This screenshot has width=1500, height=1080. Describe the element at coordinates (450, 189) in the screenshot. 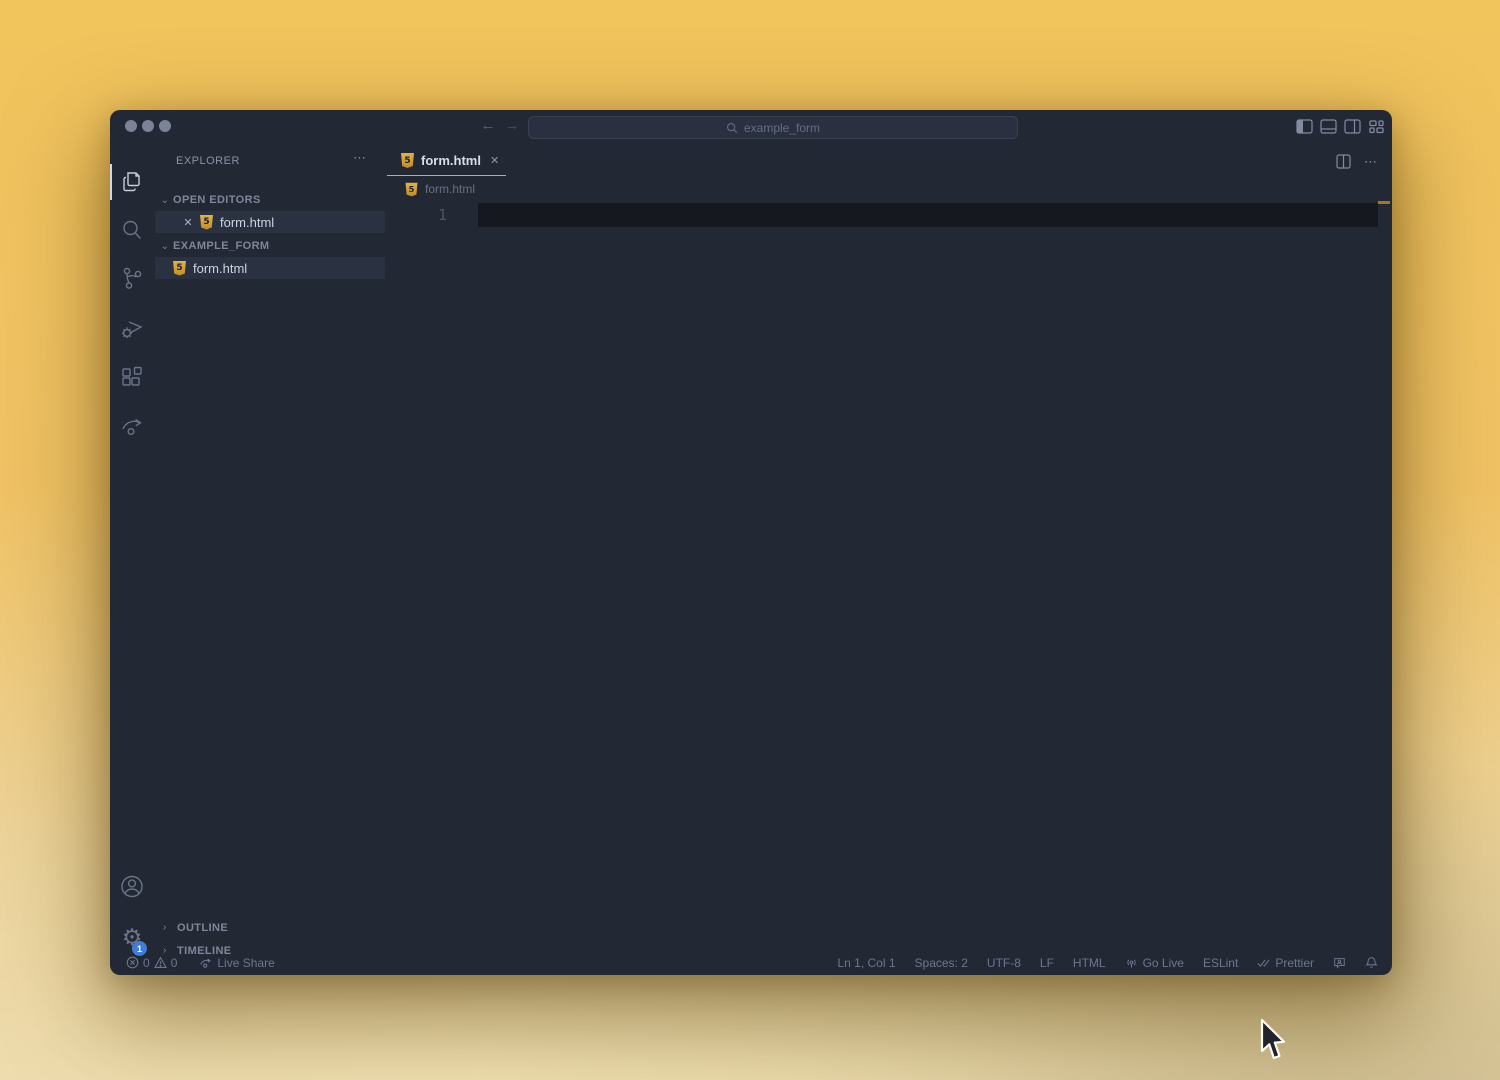

I see `breadcrumb-file-label: form.html` at that location.